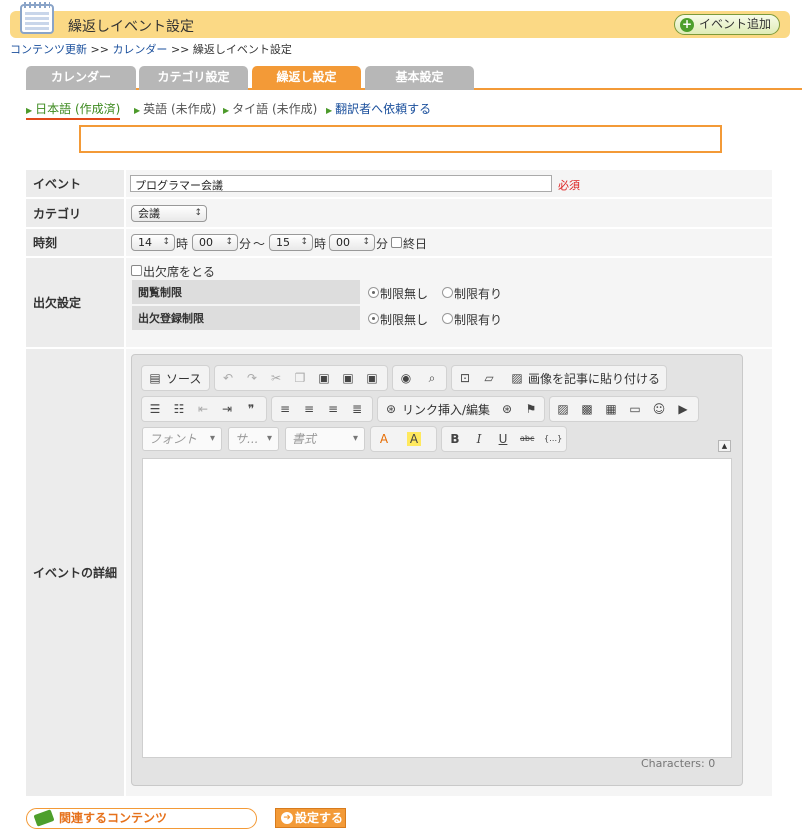  What do you see at coordinates (169, 213) in the screenshot?
I see `category-select: 会議` at bounding box center [169, 213].